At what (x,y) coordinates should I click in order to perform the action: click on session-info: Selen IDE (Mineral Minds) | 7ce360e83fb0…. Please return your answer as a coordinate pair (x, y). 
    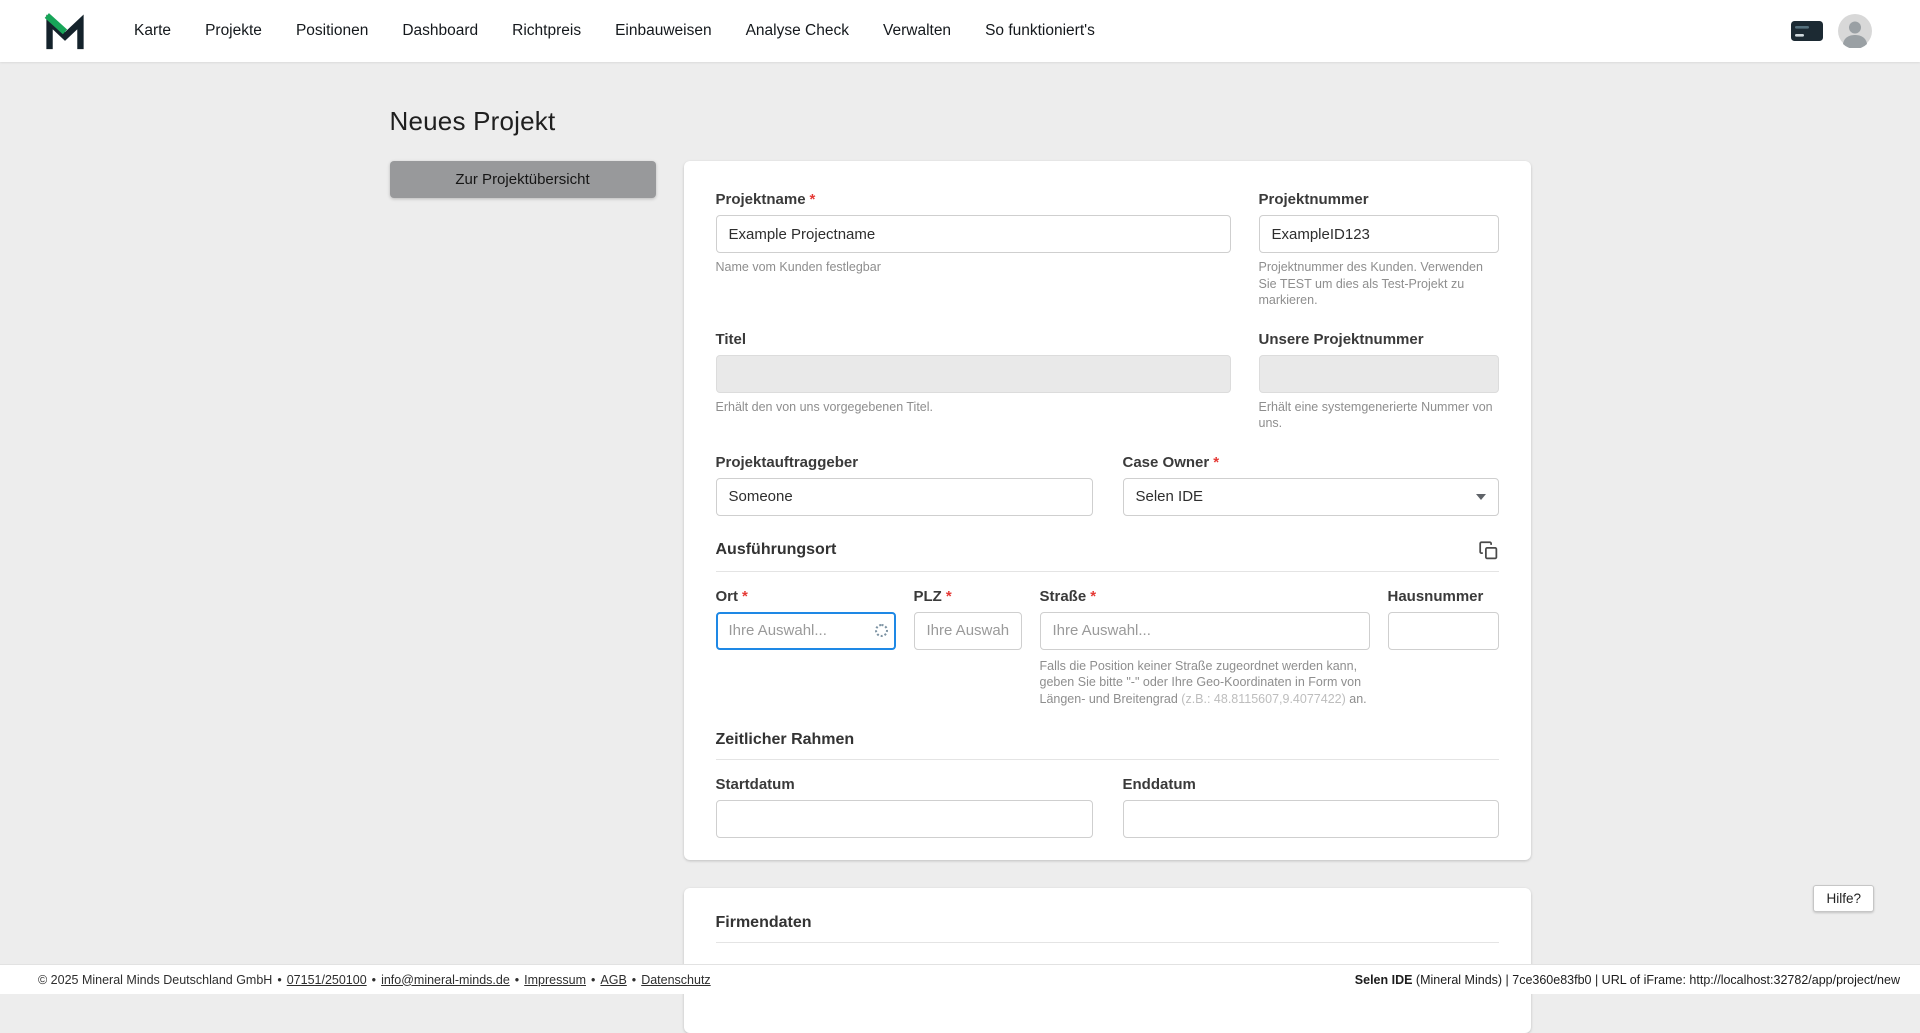
    Looking at the image, I should click on (1627, 980).